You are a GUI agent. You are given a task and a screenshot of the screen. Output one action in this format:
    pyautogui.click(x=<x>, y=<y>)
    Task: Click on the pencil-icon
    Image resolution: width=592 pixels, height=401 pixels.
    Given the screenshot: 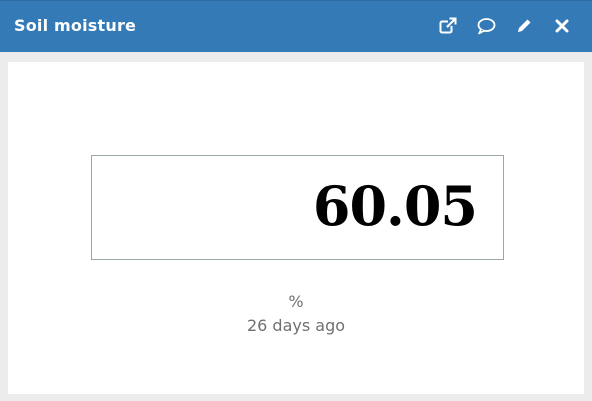 What is the action you would take?
    pyautogui.click(x=524, y=26)
    